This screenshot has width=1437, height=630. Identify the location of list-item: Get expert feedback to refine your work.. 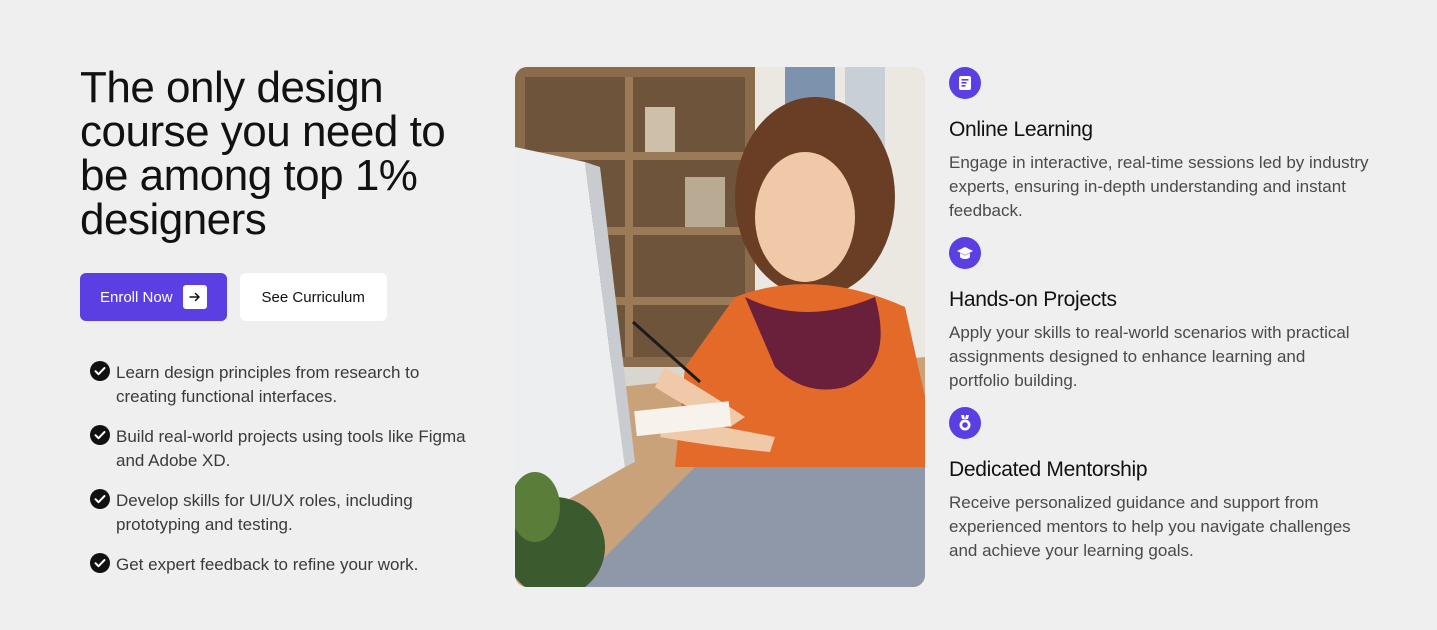
(290, 565).